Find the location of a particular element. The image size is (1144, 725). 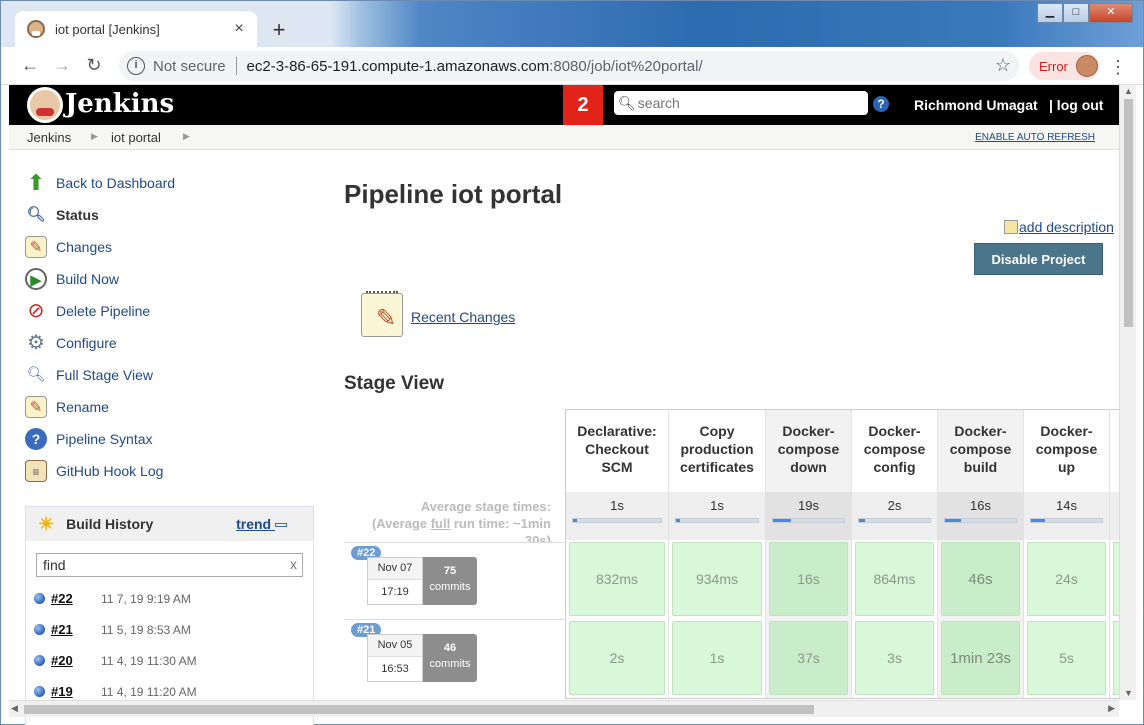

add-description-link: add description is located at coordinates (1059, 227).